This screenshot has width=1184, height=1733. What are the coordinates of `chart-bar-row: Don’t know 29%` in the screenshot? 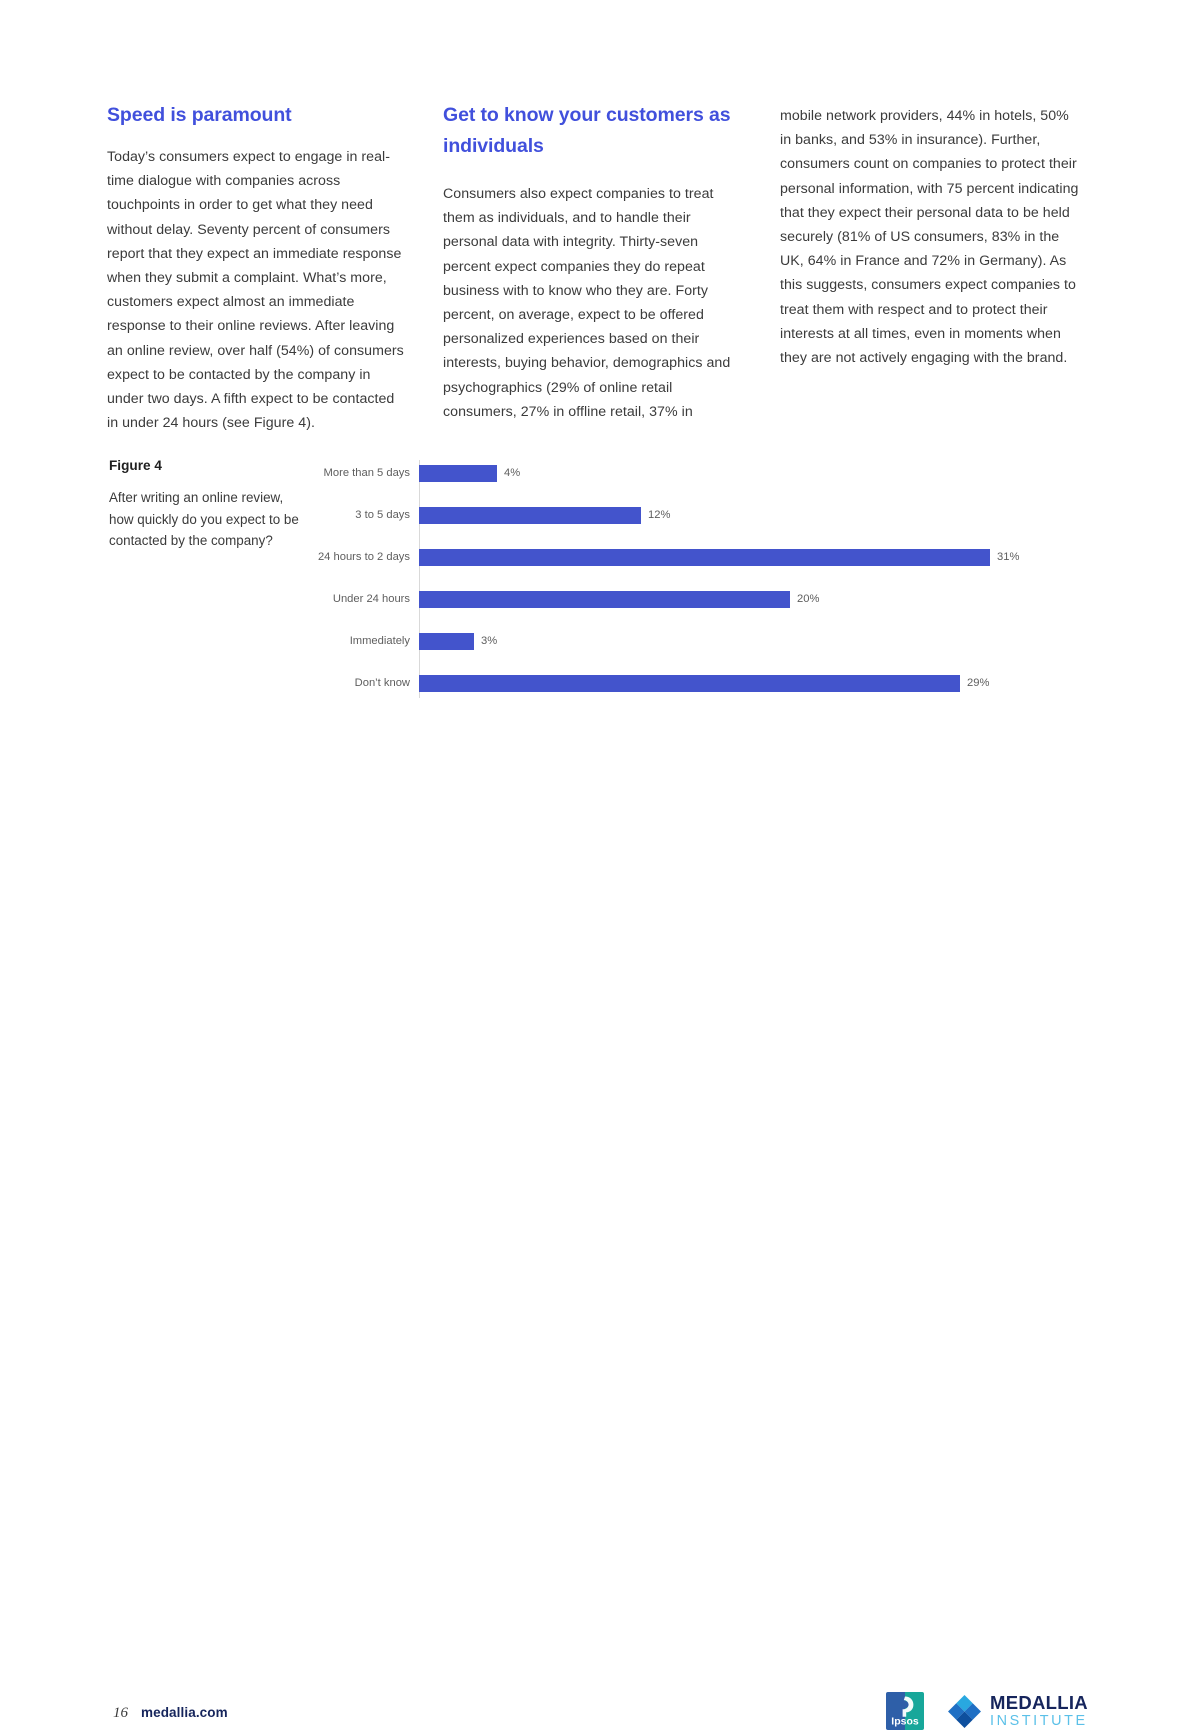 It's located at (675, 683).